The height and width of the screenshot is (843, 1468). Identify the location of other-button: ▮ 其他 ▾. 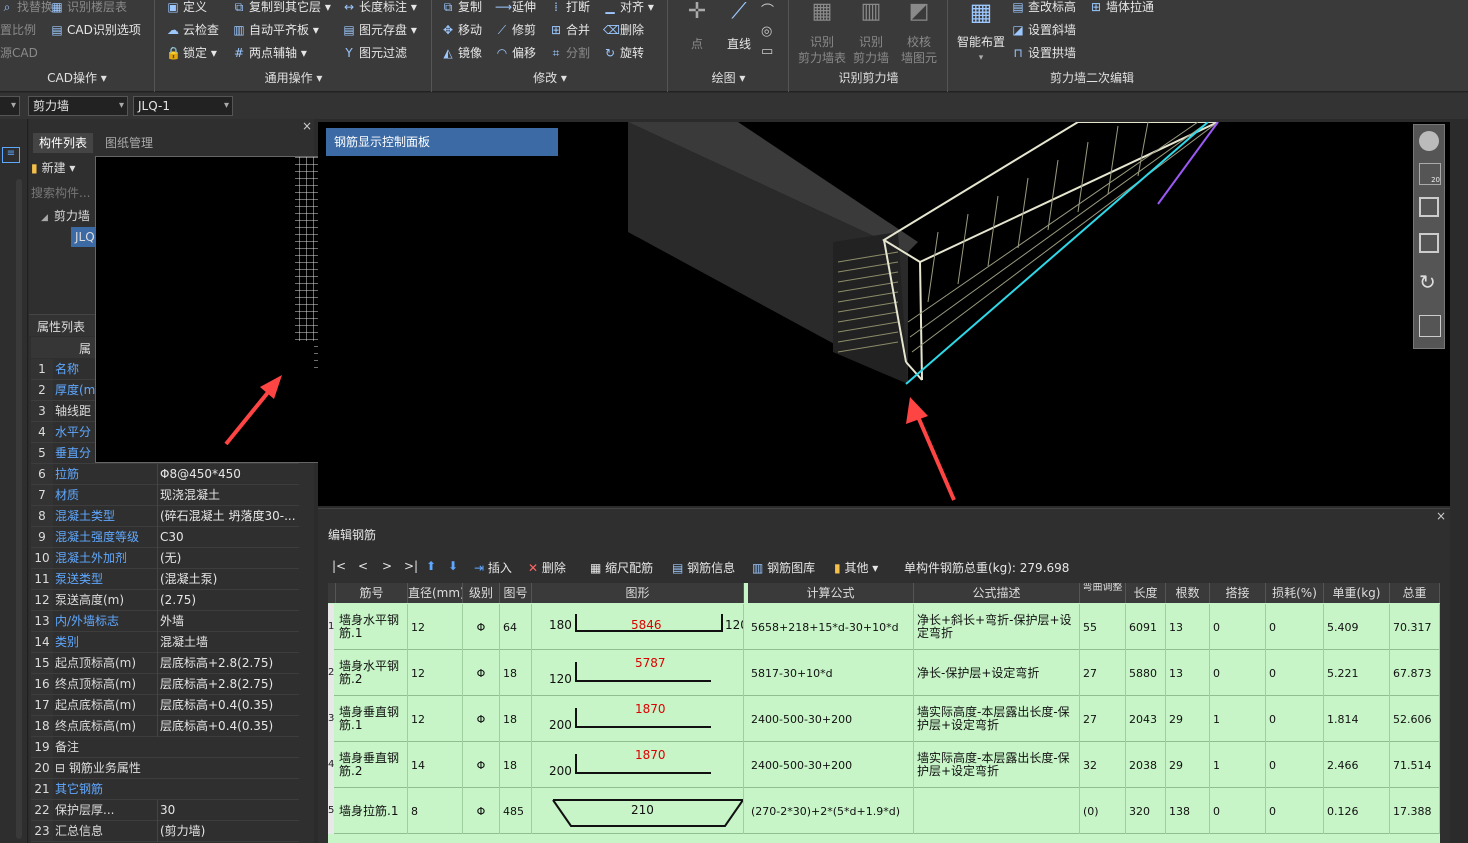
(856, 567).